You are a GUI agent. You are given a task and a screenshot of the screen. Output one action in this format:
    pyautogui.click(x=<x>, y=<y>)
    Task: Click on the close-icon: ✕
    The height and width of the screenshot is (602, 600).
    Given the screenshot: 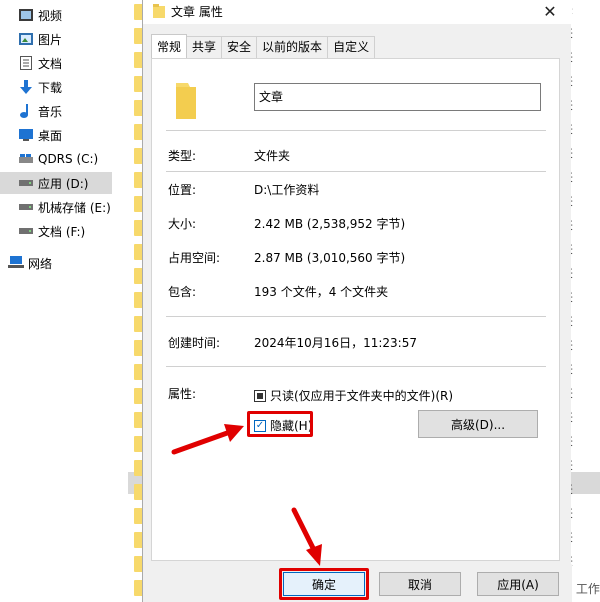 What is the action you would take?
    pyautogui.click(x=550, y=11)
    